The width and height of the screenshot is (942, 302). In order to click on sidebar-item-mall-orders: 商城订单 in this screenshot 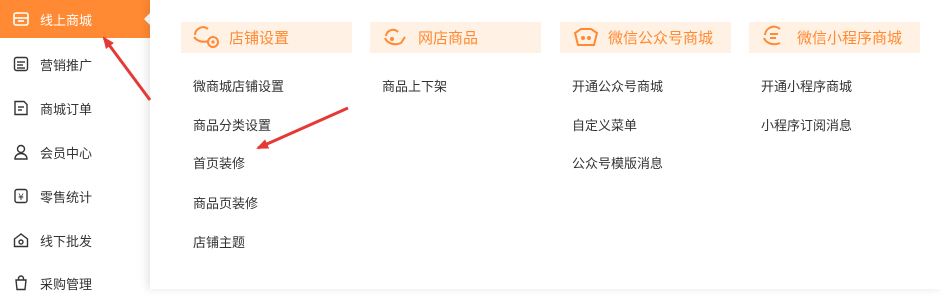, I will do `click(75, 108)`.